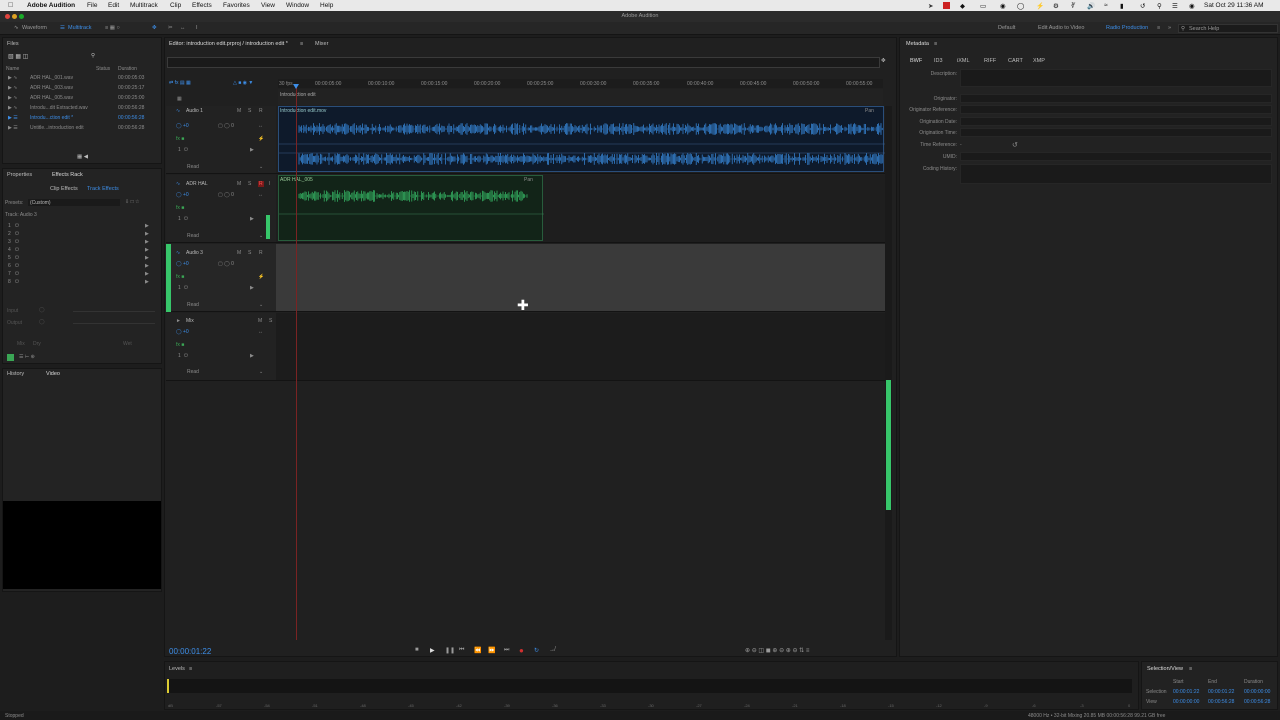  Describe the element at coordinates (1073, 6) in the screenshot. I see `bluetooth-icon: ∛` at that location.